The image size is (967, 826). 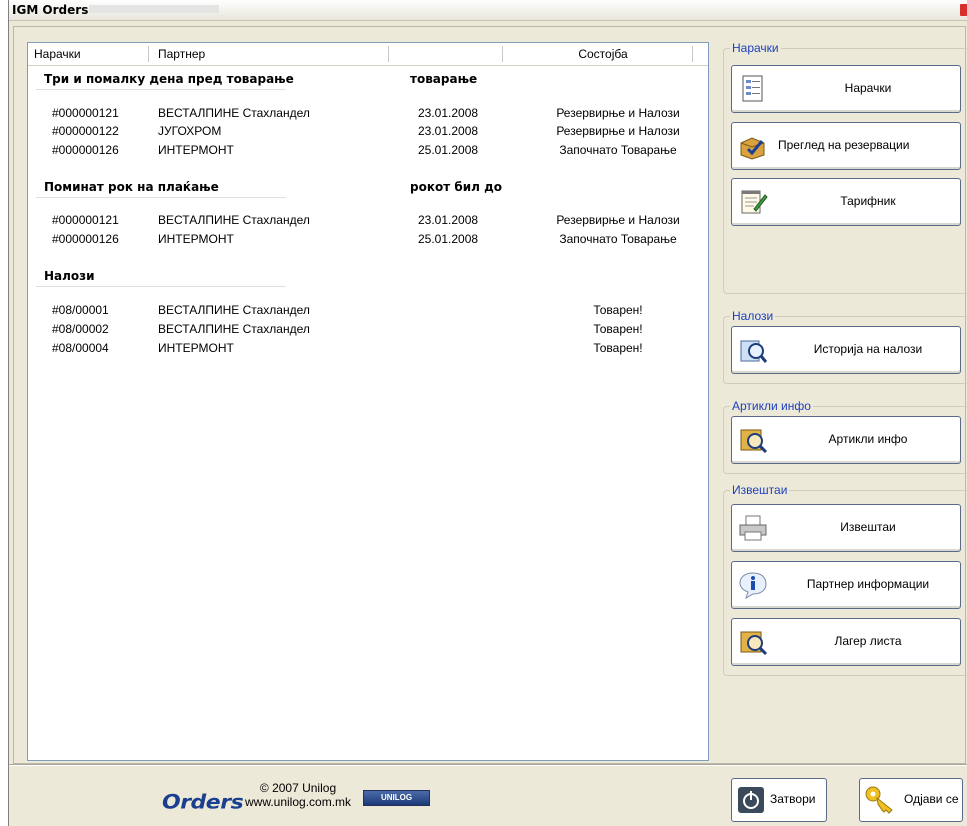 What do you see at coordinates (154, 9) in the screenshot?
I see `title-redacted` at bounding box center [154, 9].